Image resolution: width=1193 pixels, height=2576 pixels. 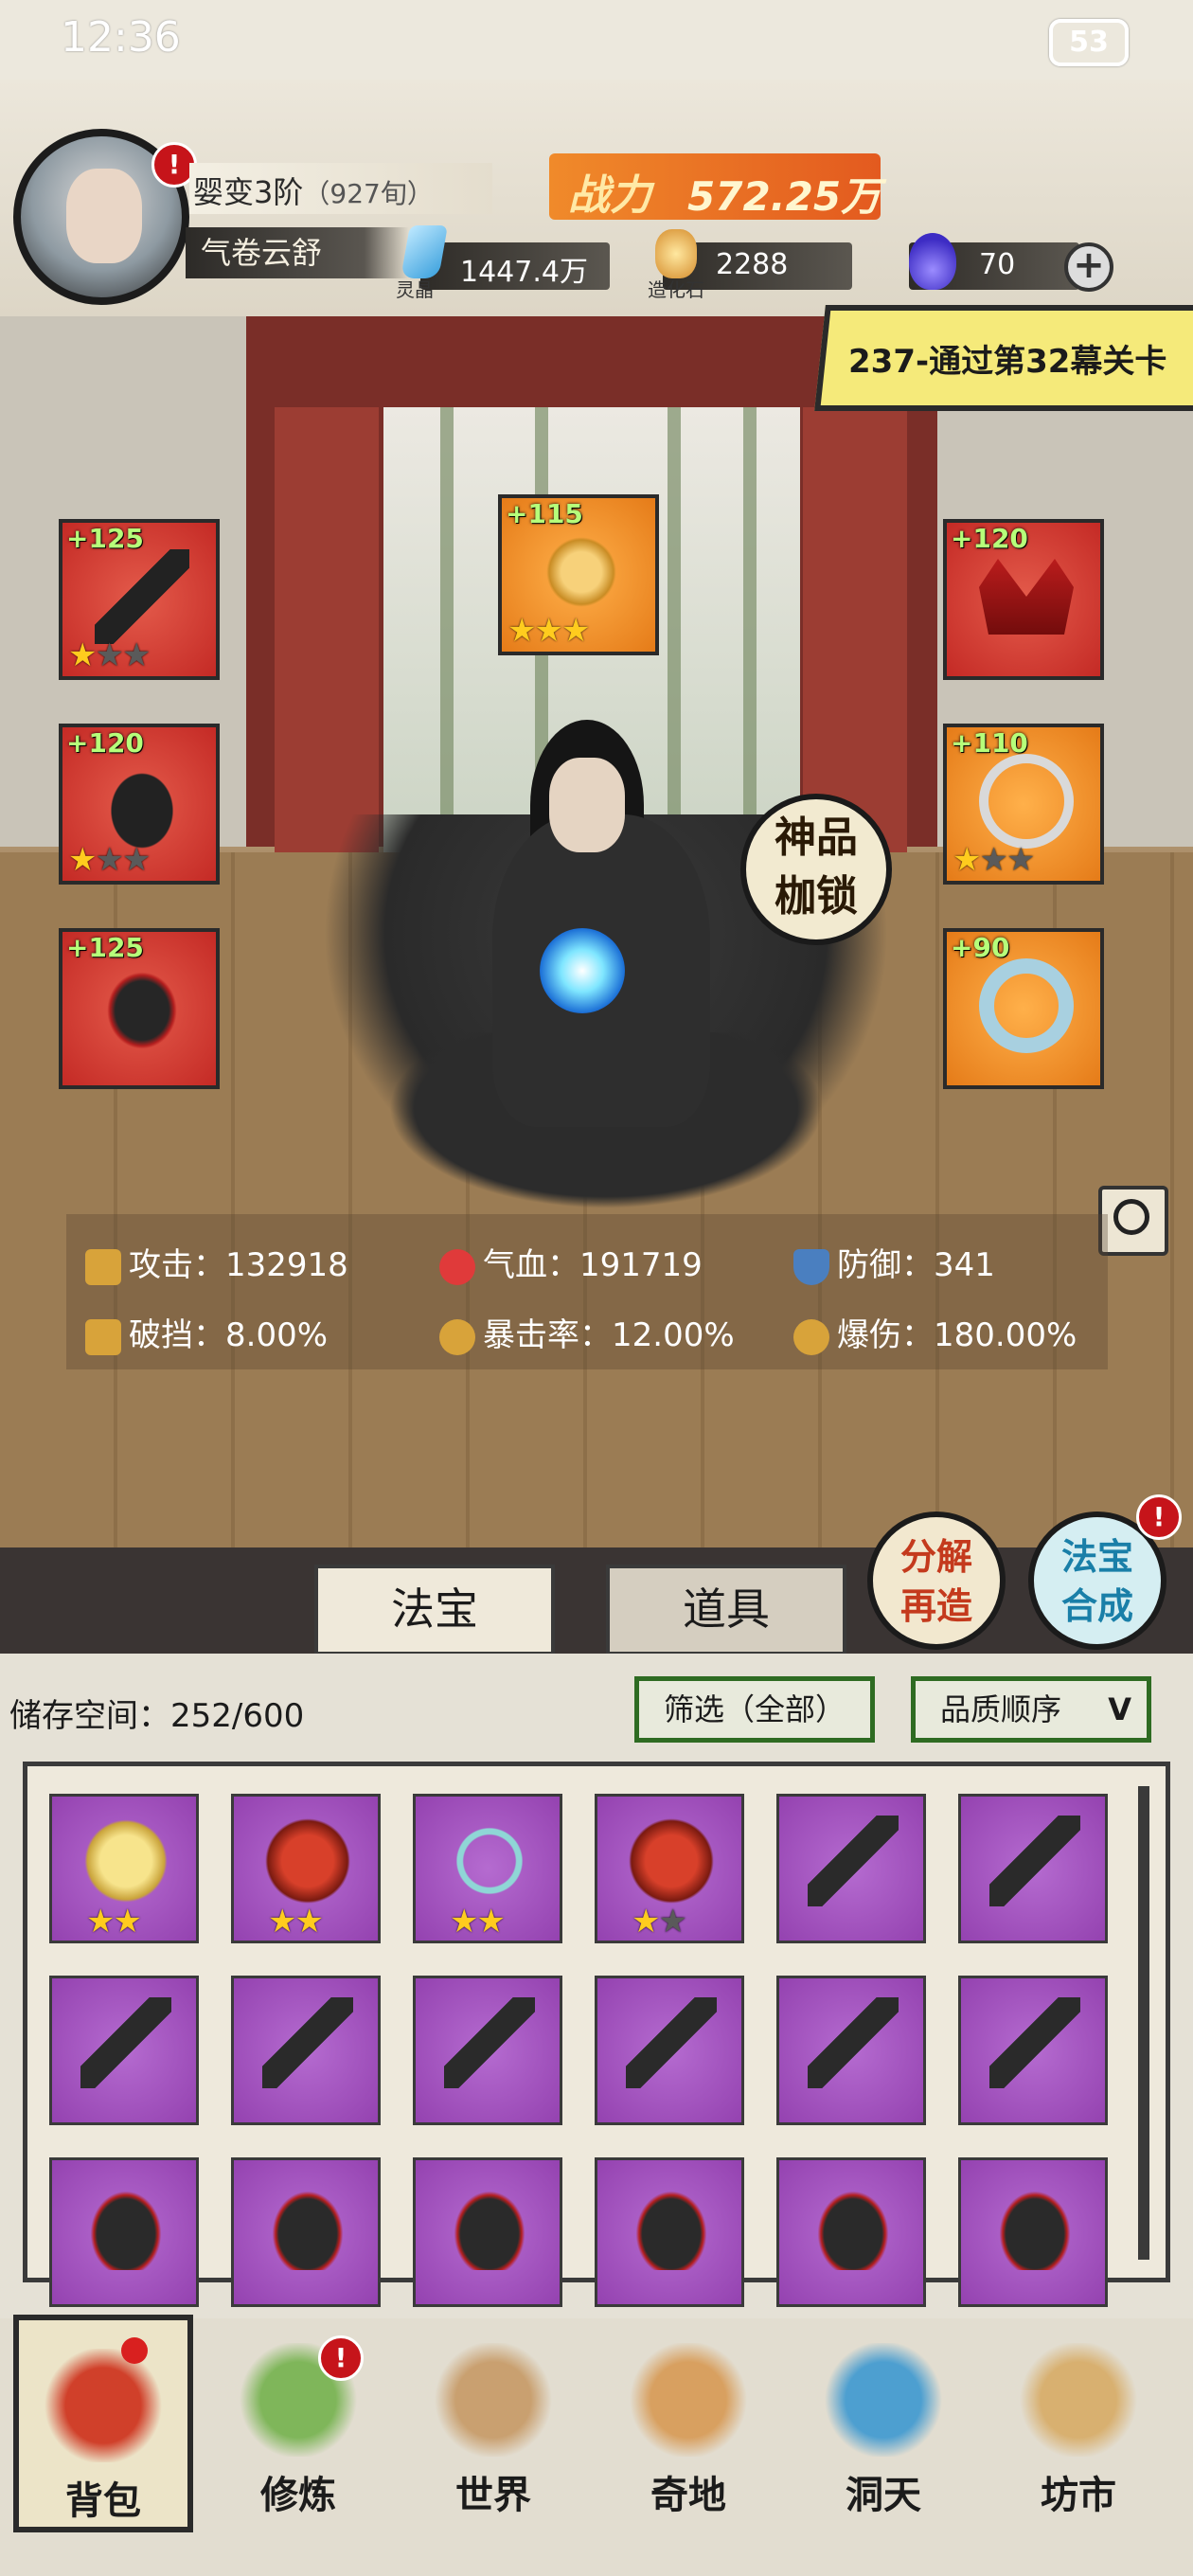 I want to click on nav-item: 奇地, so click(x=688, y=2423).